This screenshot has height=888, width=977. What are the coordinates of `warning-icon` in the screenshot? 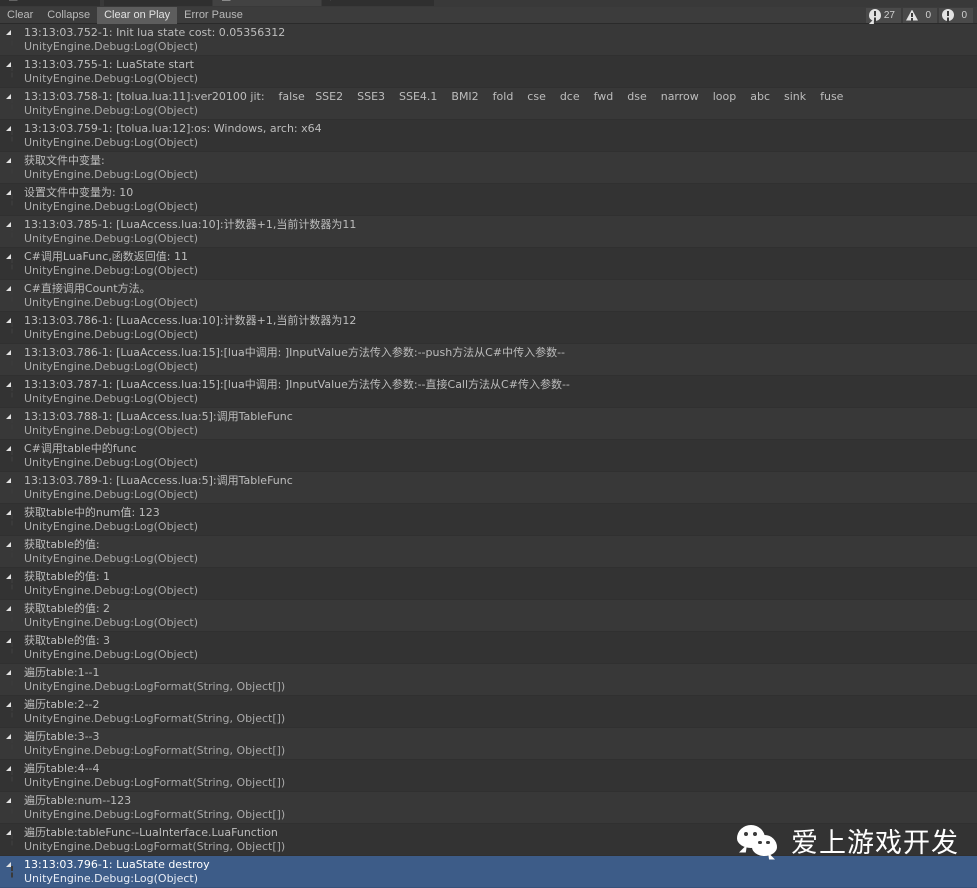 It's located at (912, 15).